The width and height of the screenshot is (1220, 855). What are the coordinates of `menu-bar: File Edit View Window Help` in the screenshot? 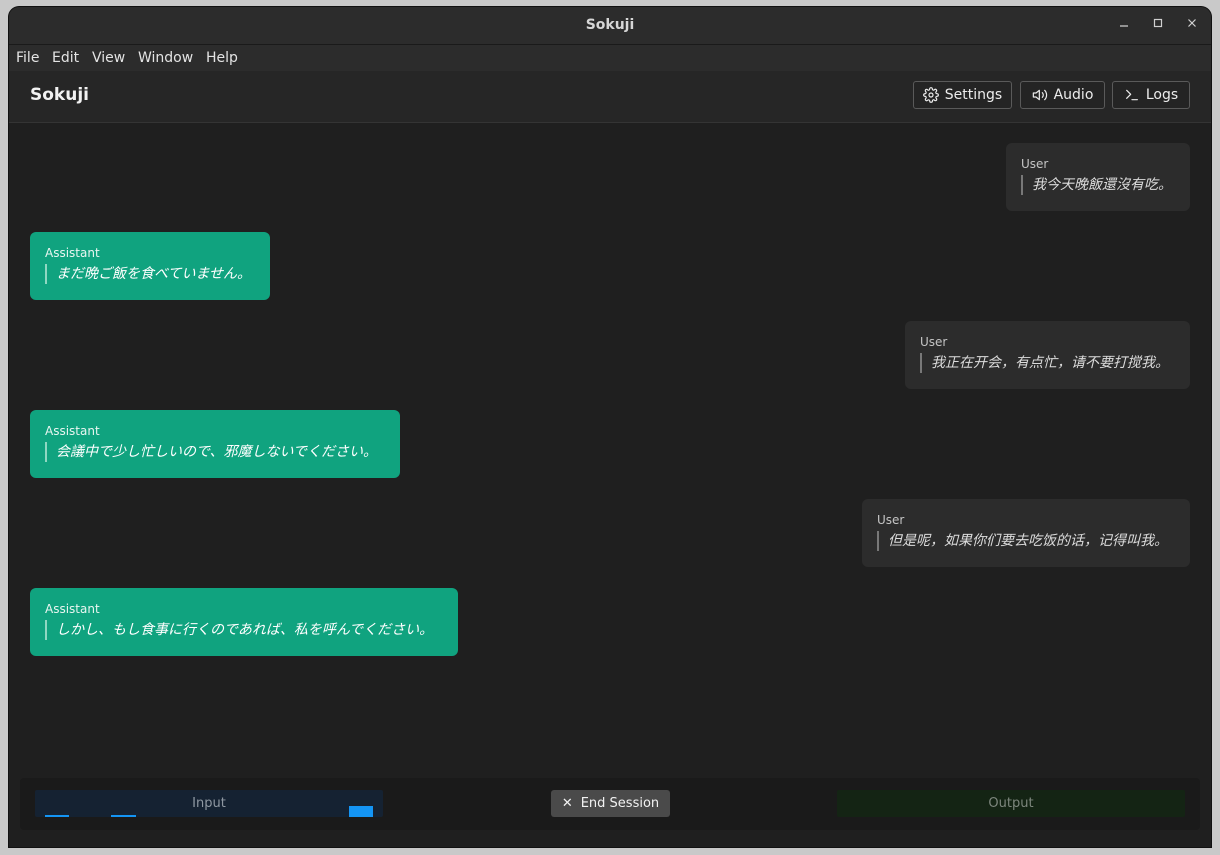 It's located at (610, 58).